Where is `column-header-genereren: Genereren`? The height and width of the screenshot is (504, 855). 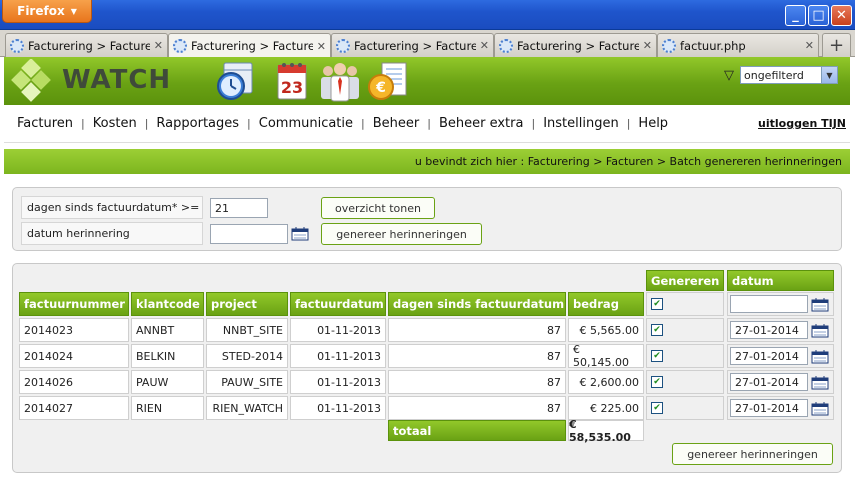 column-header-genereren: Genereren is located at coordinates (685, 280).